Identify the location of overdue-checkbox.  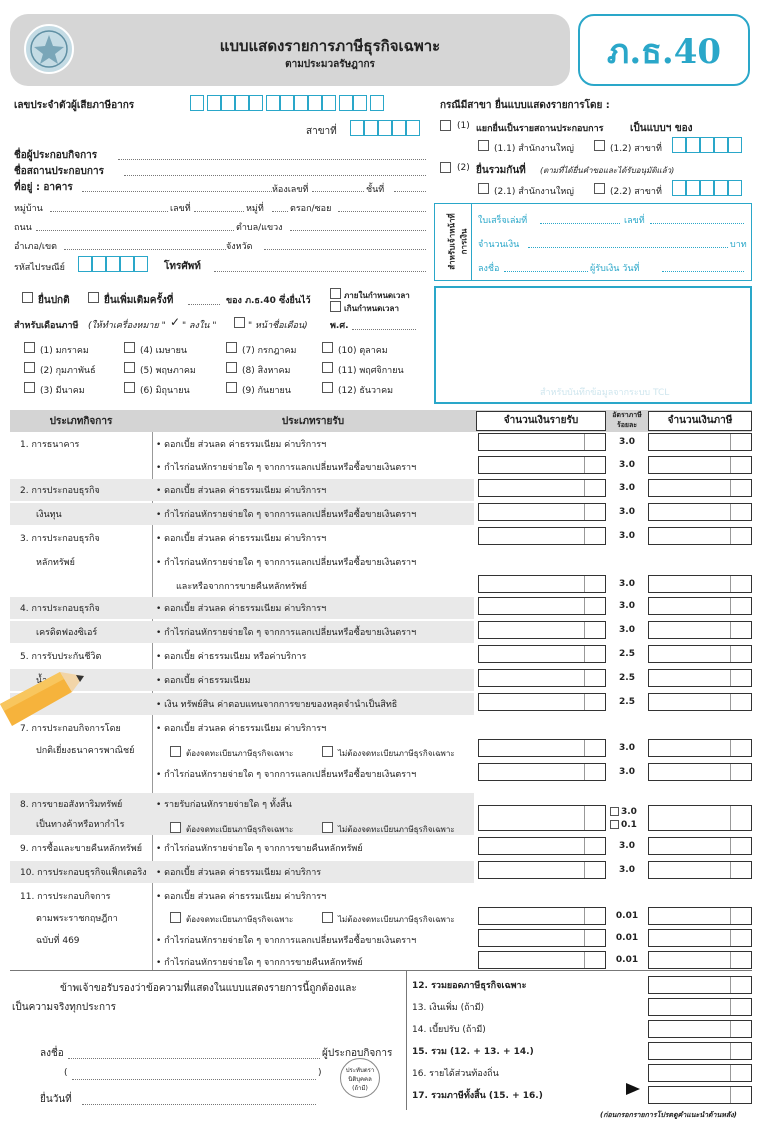
(335, 306).